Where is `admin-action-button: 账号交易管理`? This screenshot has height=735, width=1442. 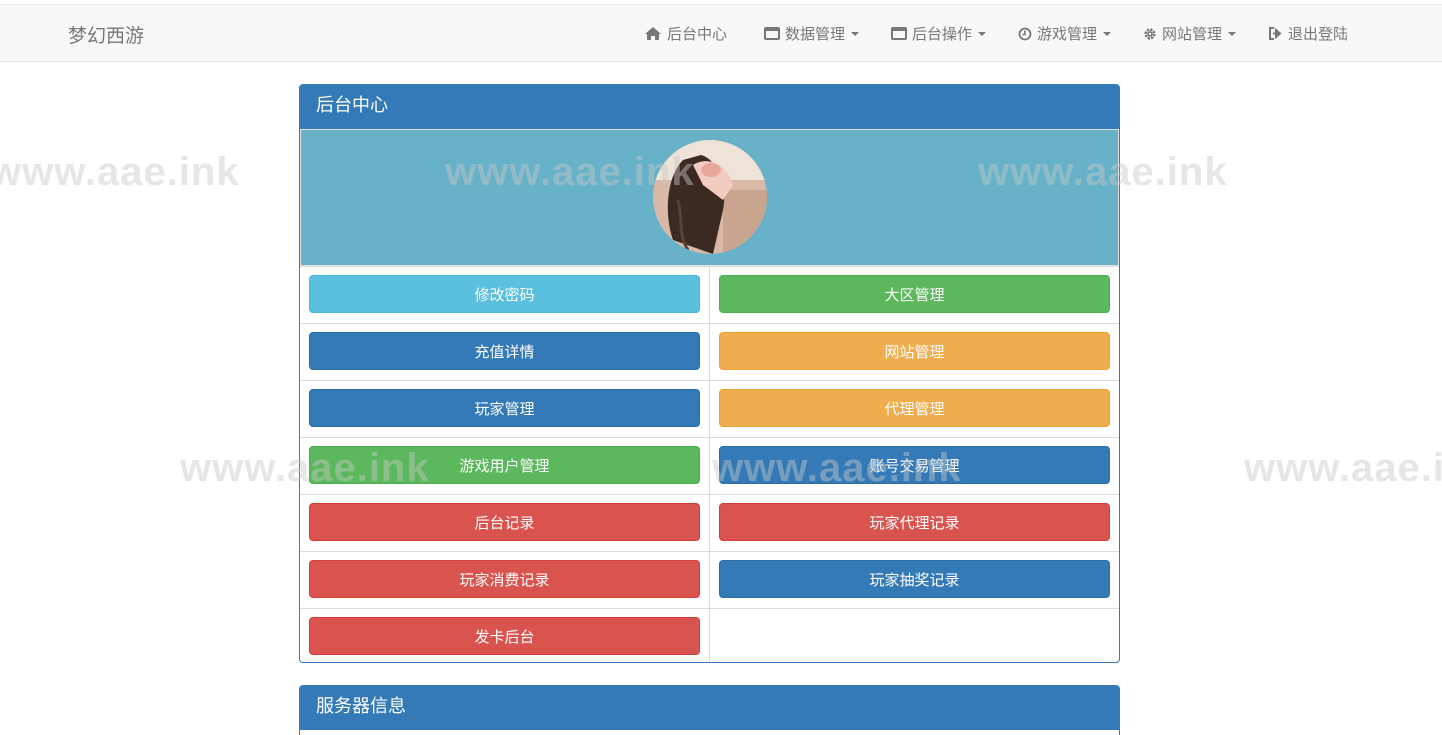 admin-action-button: 账号交易管理 is located at coordinates (914, 465).